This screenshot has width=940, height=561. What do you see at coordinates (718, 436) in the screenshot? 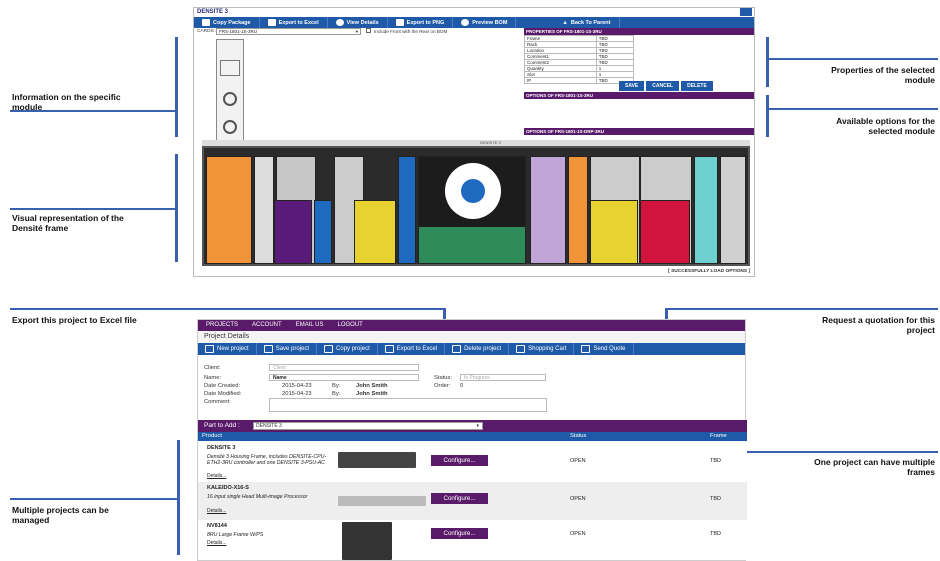
I see `col-frame: Frame` at bounding box center [718, 436].